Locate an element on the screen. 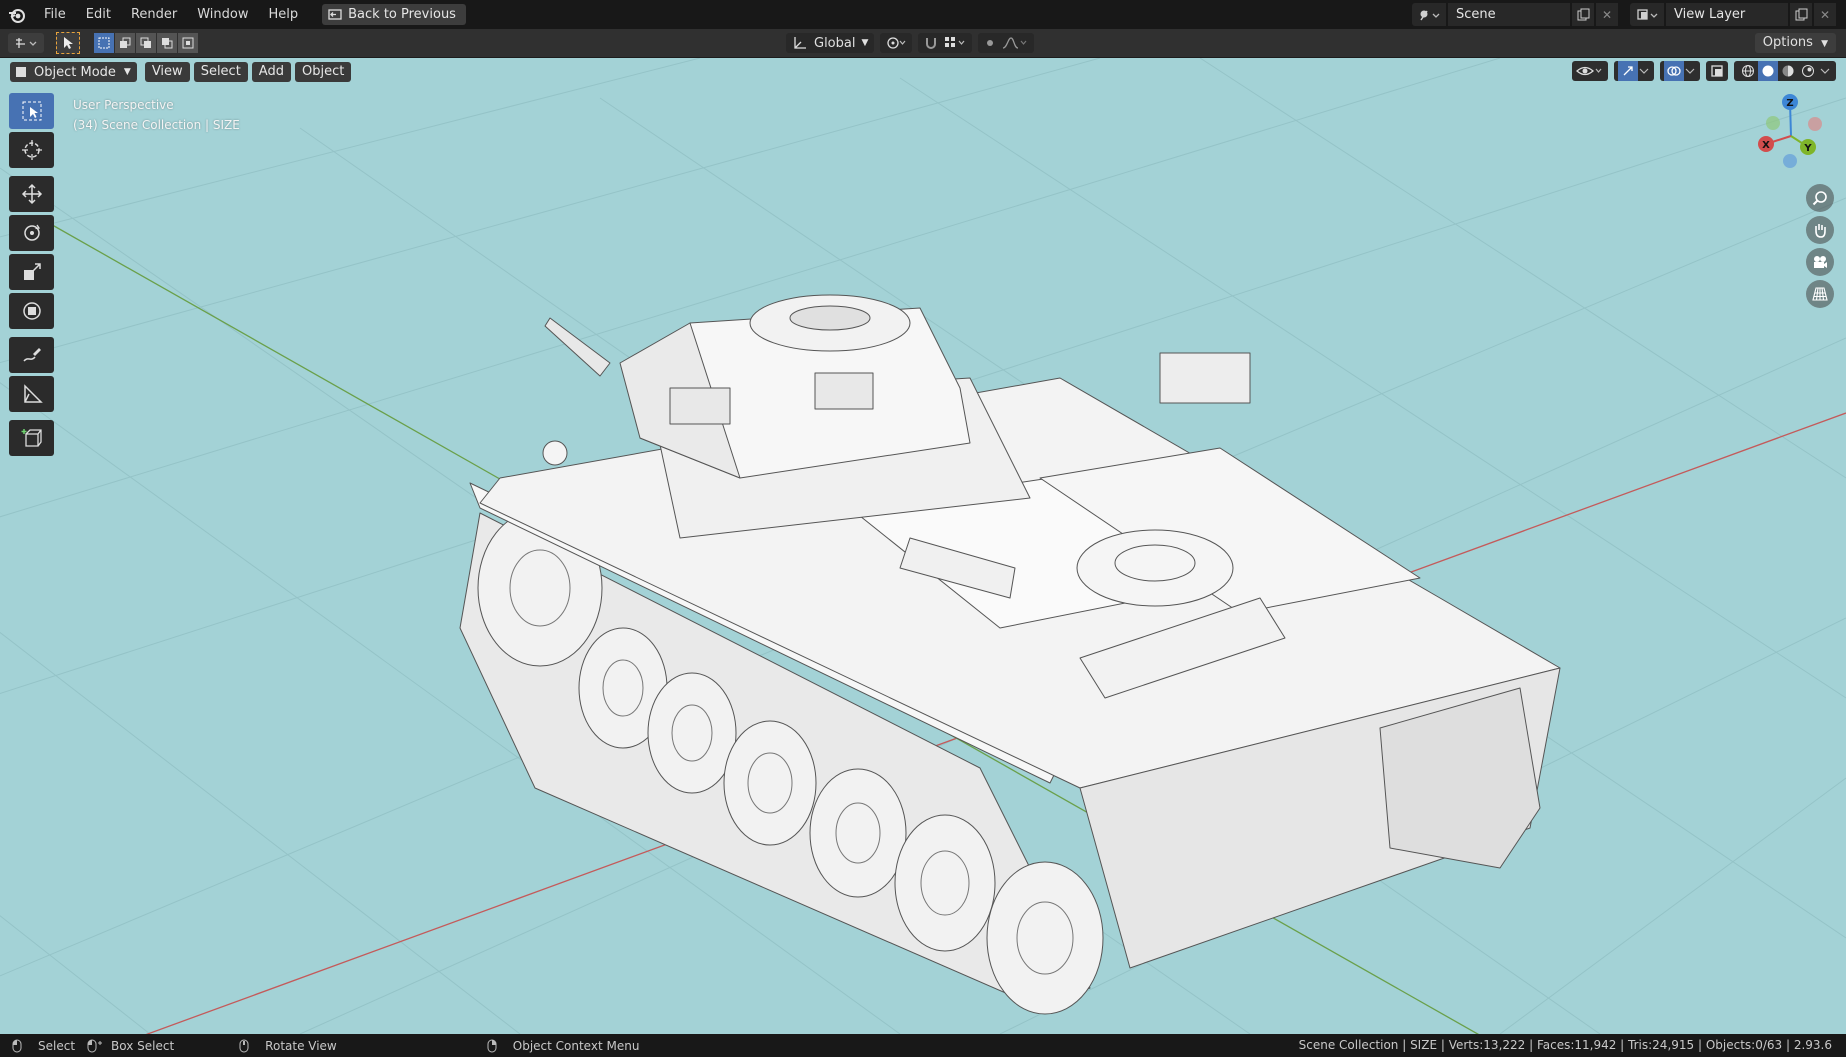 The width and height of the screenshot is (1846, 1057). selection-mode-group is located at coordinates (146, 43).